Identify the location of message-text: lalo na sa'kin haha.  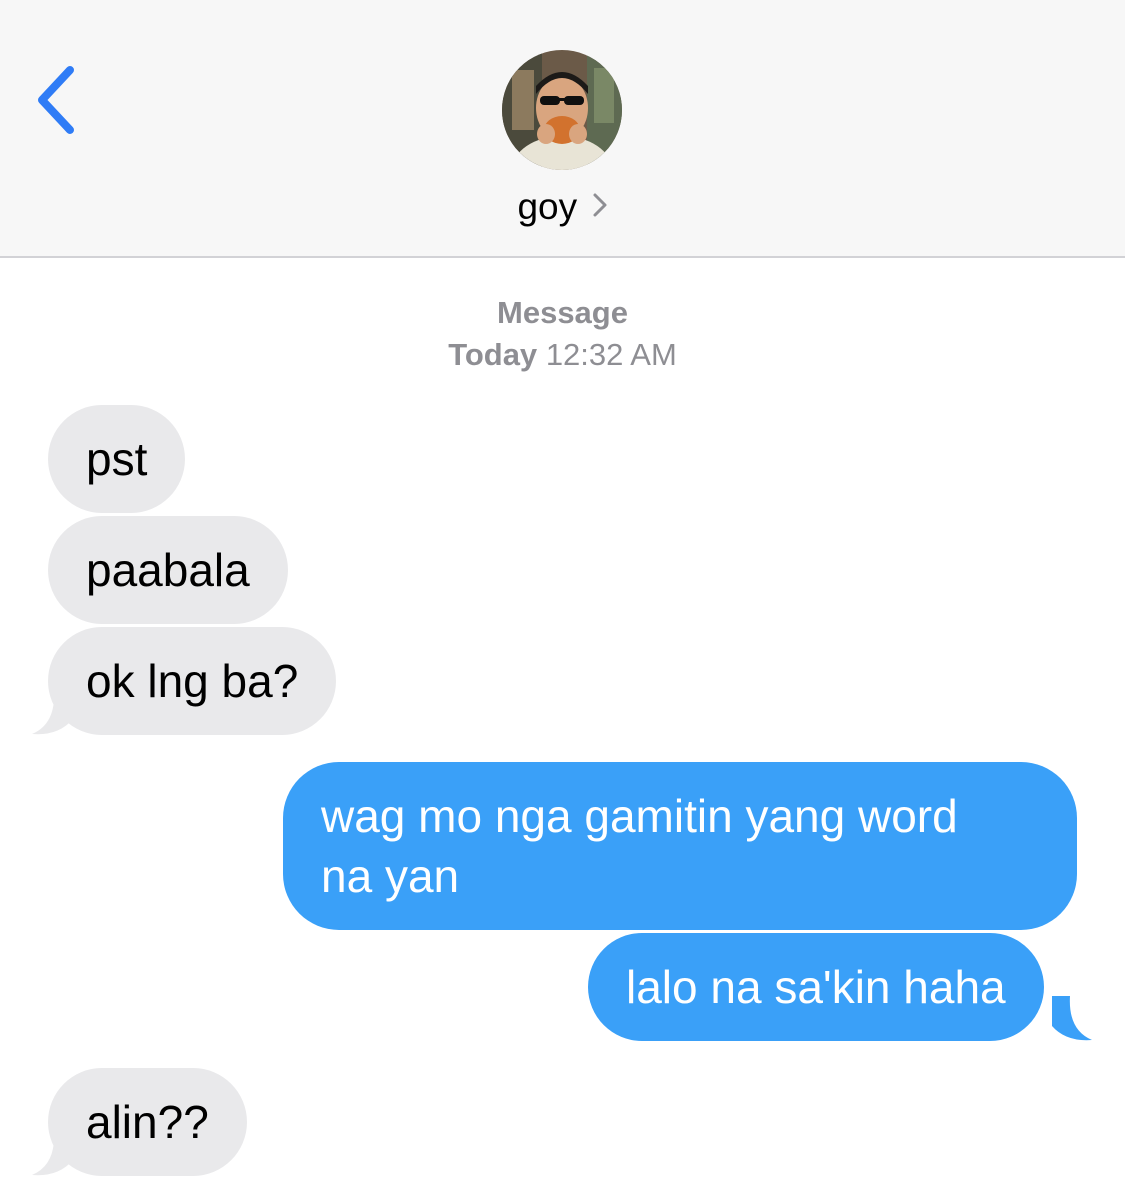
(816, 987).